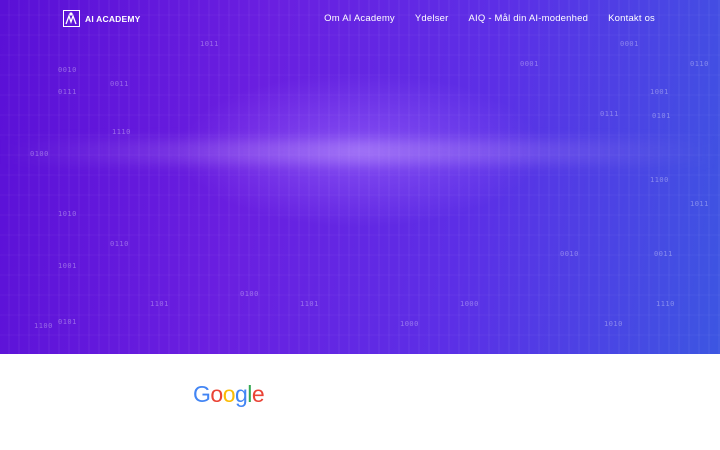  I want to click on google-partner-logo: Google, so click(229, 394).